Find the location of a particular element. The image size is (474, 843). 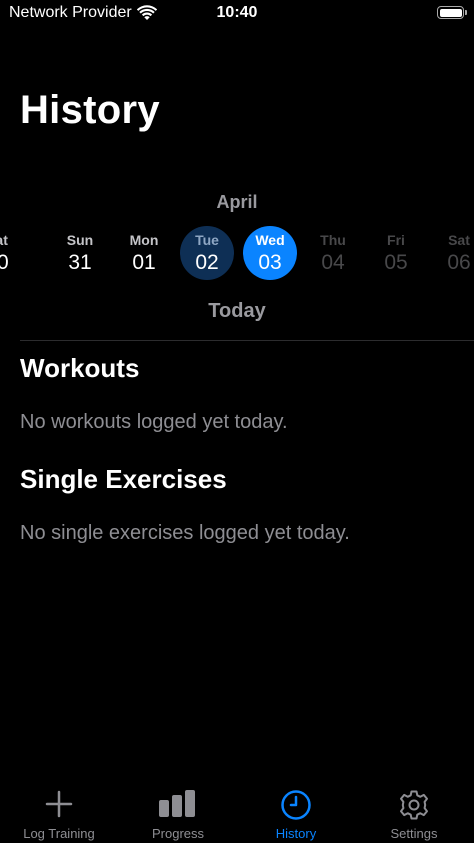

day-cell: Thu 04 is located at coordinates (333, 253).